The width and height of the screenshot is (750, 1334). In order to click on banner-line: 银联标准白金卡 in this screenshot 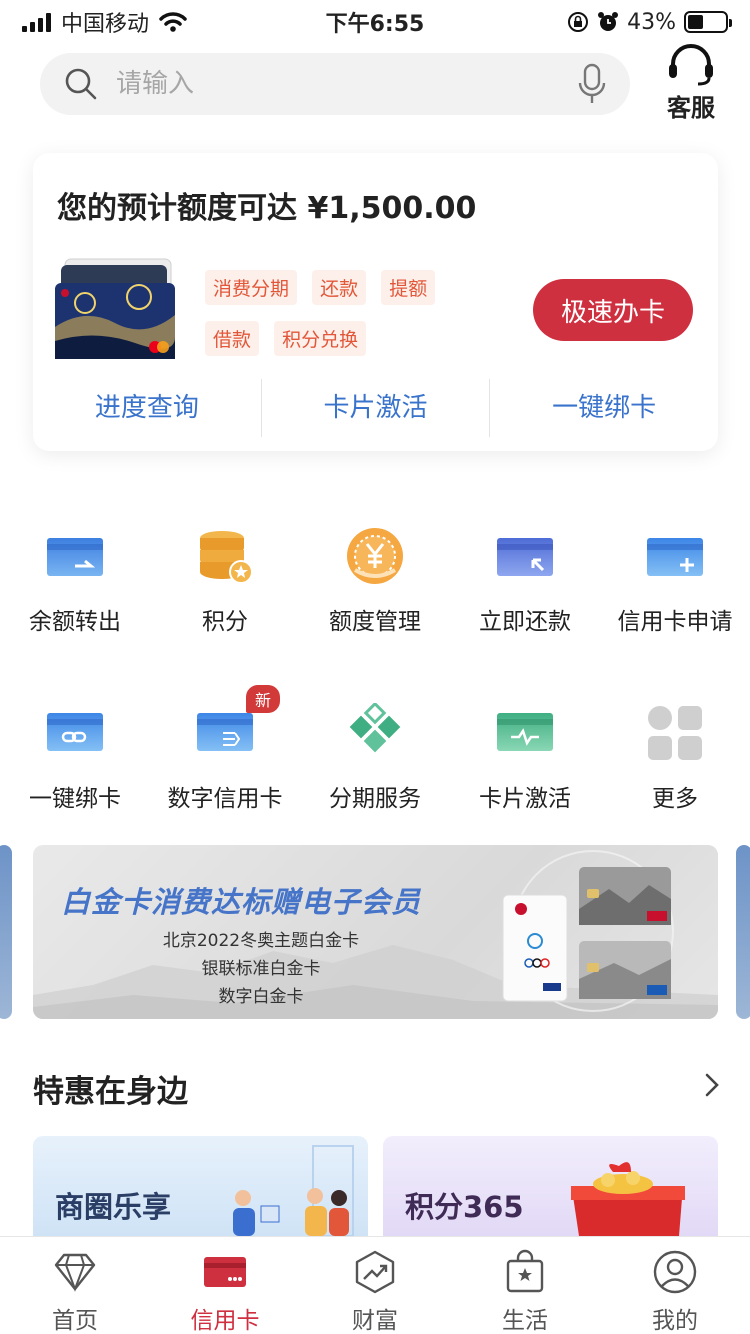, I will do `click(261, 969)`.